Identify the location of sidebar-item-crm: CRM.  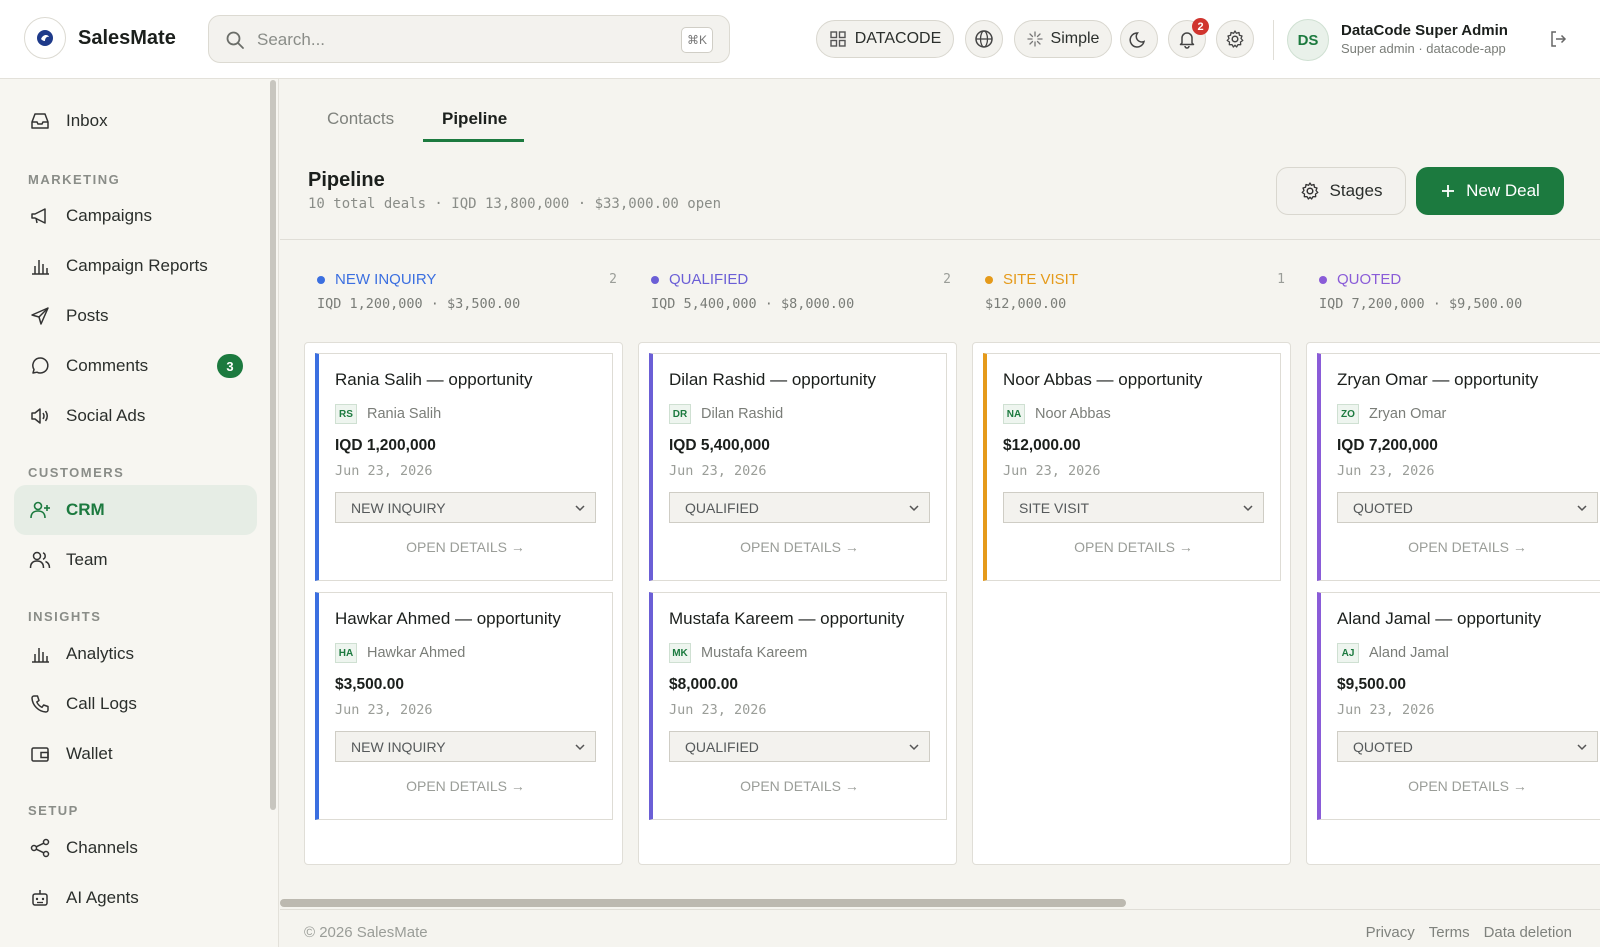
(135, 510).